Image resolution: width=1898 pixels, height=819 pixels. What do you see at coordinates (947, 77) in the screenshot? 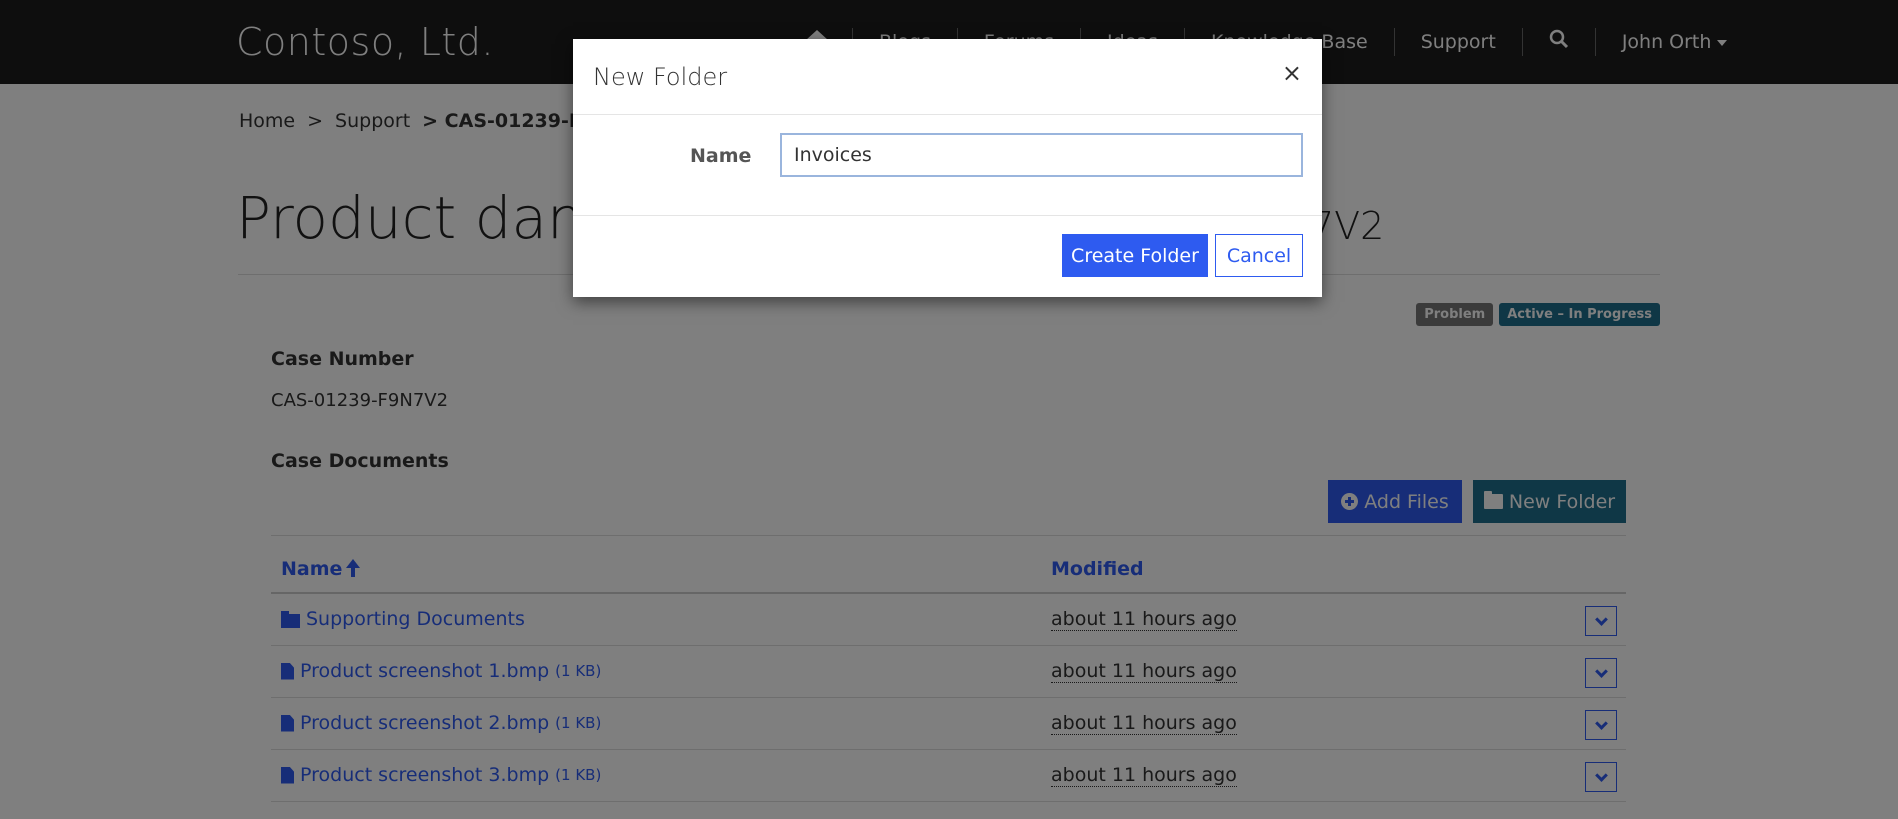
I see `modal-header: New Folder ×` at bounding box center [947, 77].